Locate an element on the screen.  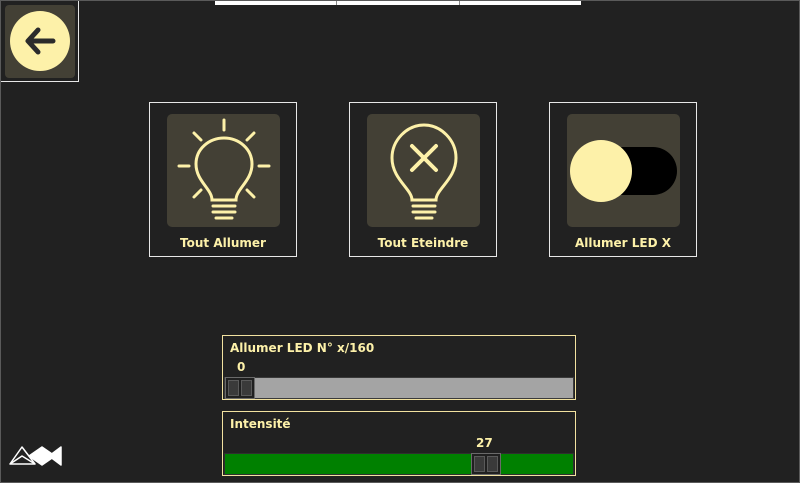
tile-label: Tout Eteindre is located at coordinates (423, 243).